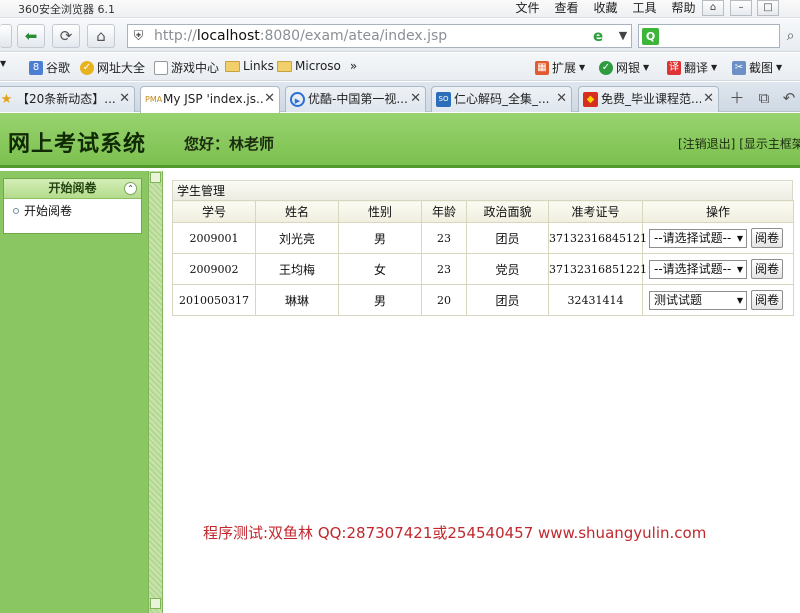 This screenshot has width=800, height=613. Describe the element at coordinates (768, 8) in the screenshot. I see `maximize-icon: □` at that location.